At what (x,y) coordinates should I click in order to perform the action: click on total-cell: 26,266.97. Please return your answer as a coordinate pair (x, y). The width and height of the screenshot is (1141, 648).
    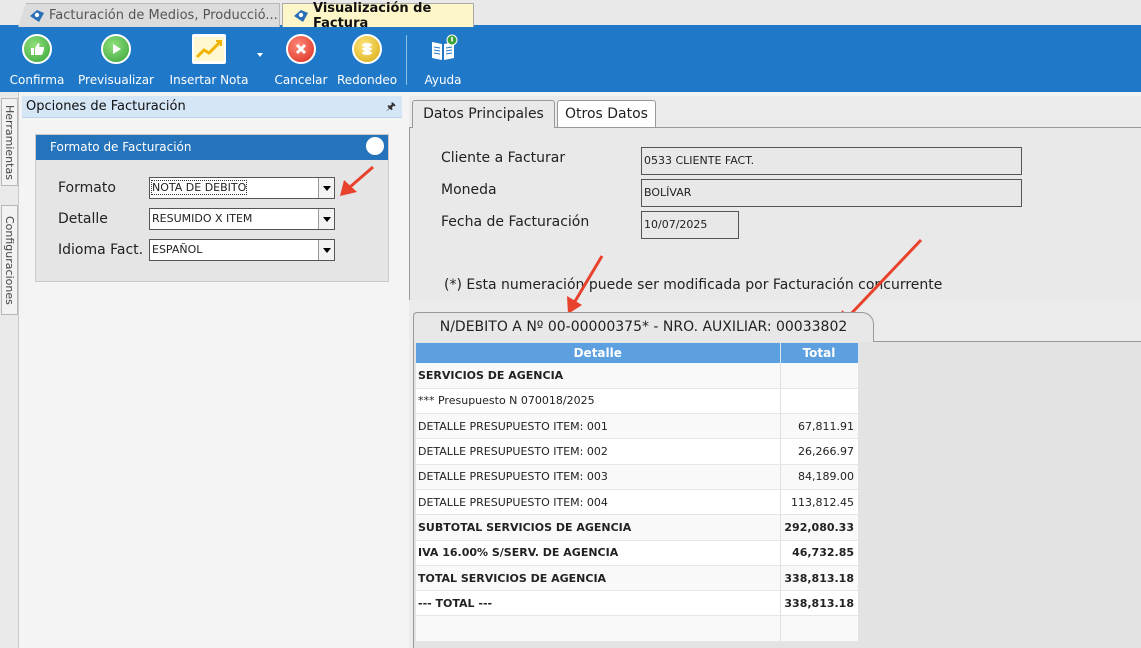
    Looking at the image, I should click on (819, 451).